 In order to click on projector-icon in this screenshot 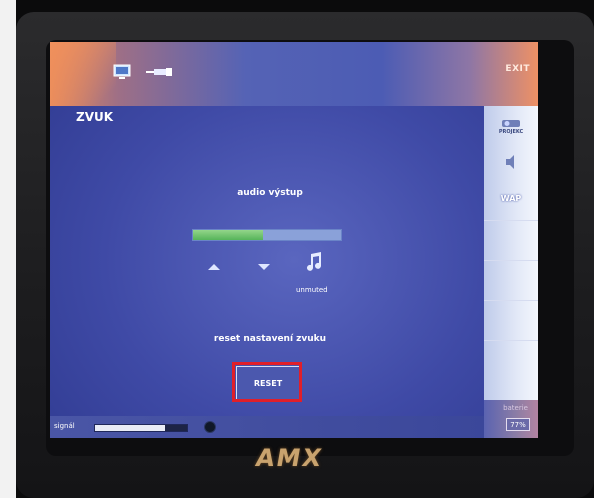, I will do `click(511, 123)`.